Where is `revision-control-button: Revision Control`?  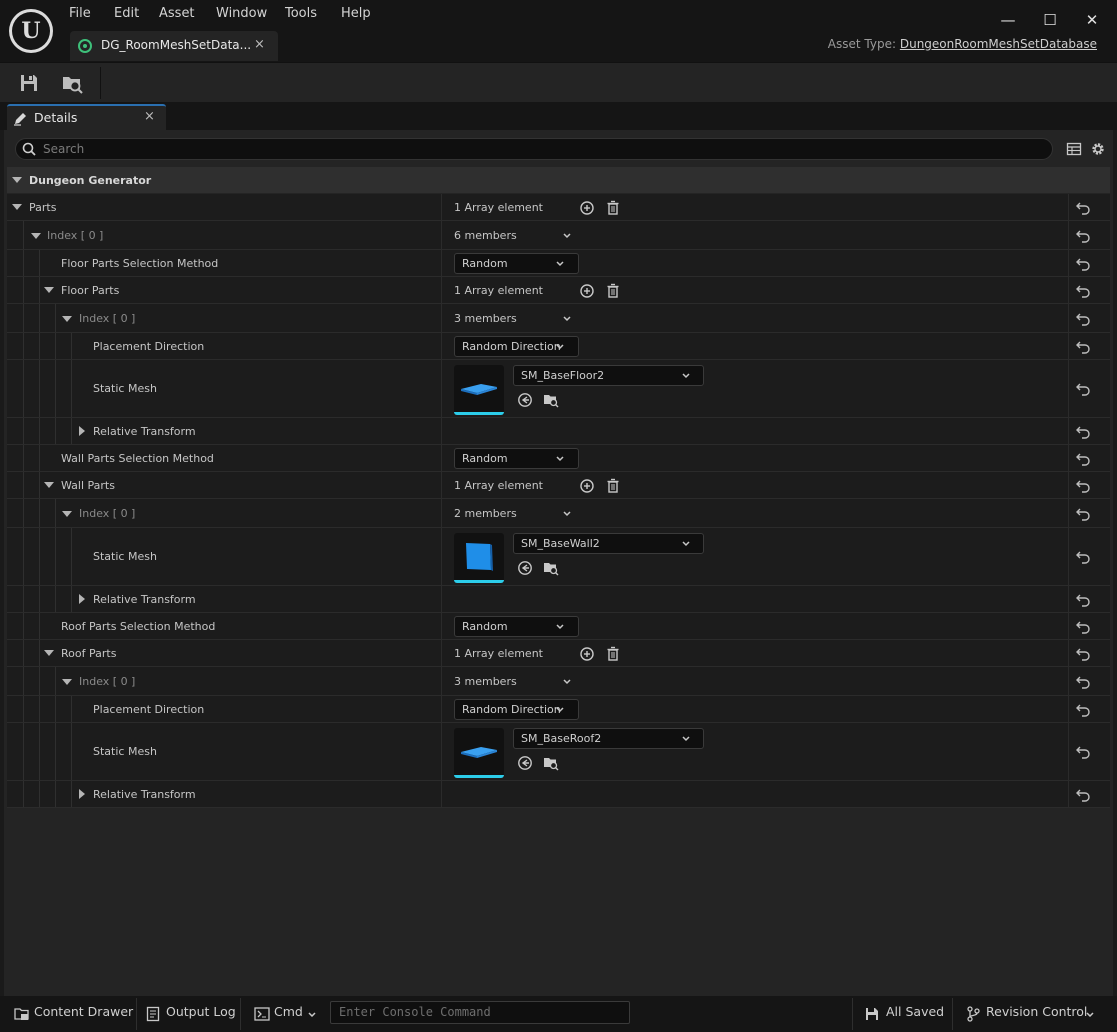 revision-control-button: Revision Control is located at coordinates (1032, 1014).